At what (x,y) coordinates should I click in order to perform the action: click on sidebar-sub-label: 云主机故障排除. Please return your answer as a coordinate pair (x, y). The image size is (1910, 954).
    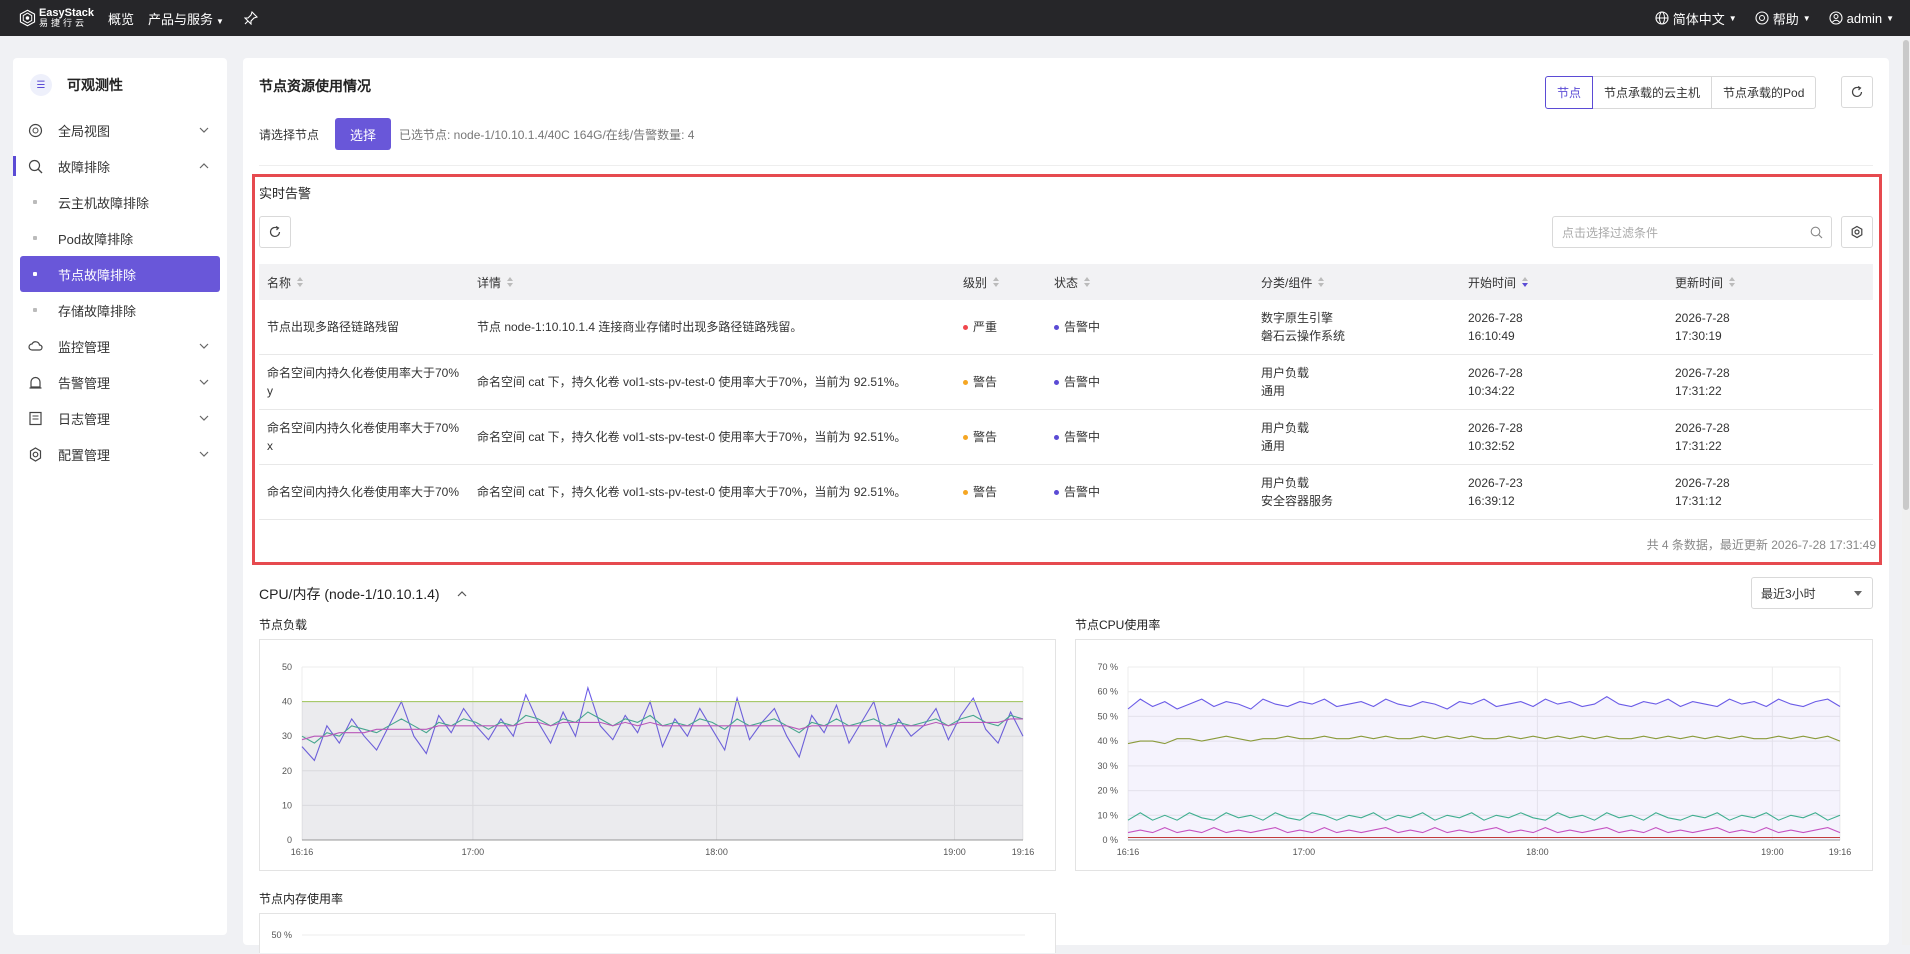
    Looking at the image, I should click on (104, 203).